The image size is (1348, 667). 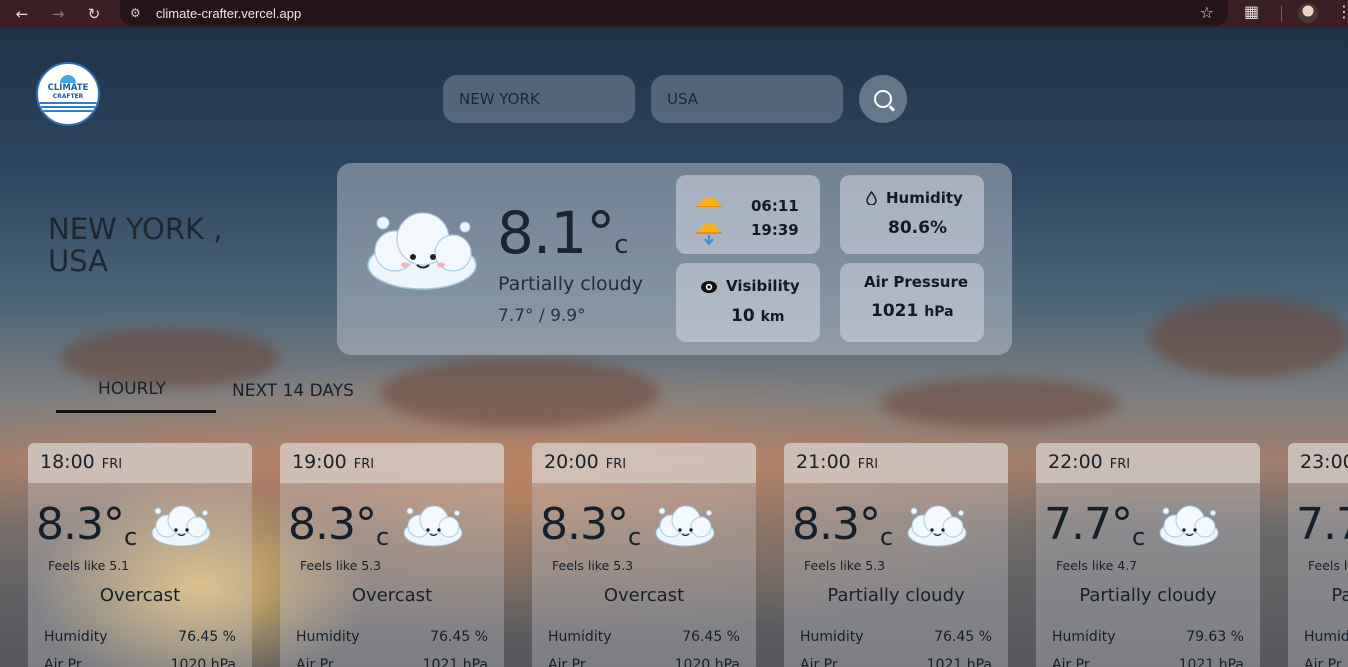 I want to click on hourly-card-header: 18:00 FRI, so click(x=140, y=463).